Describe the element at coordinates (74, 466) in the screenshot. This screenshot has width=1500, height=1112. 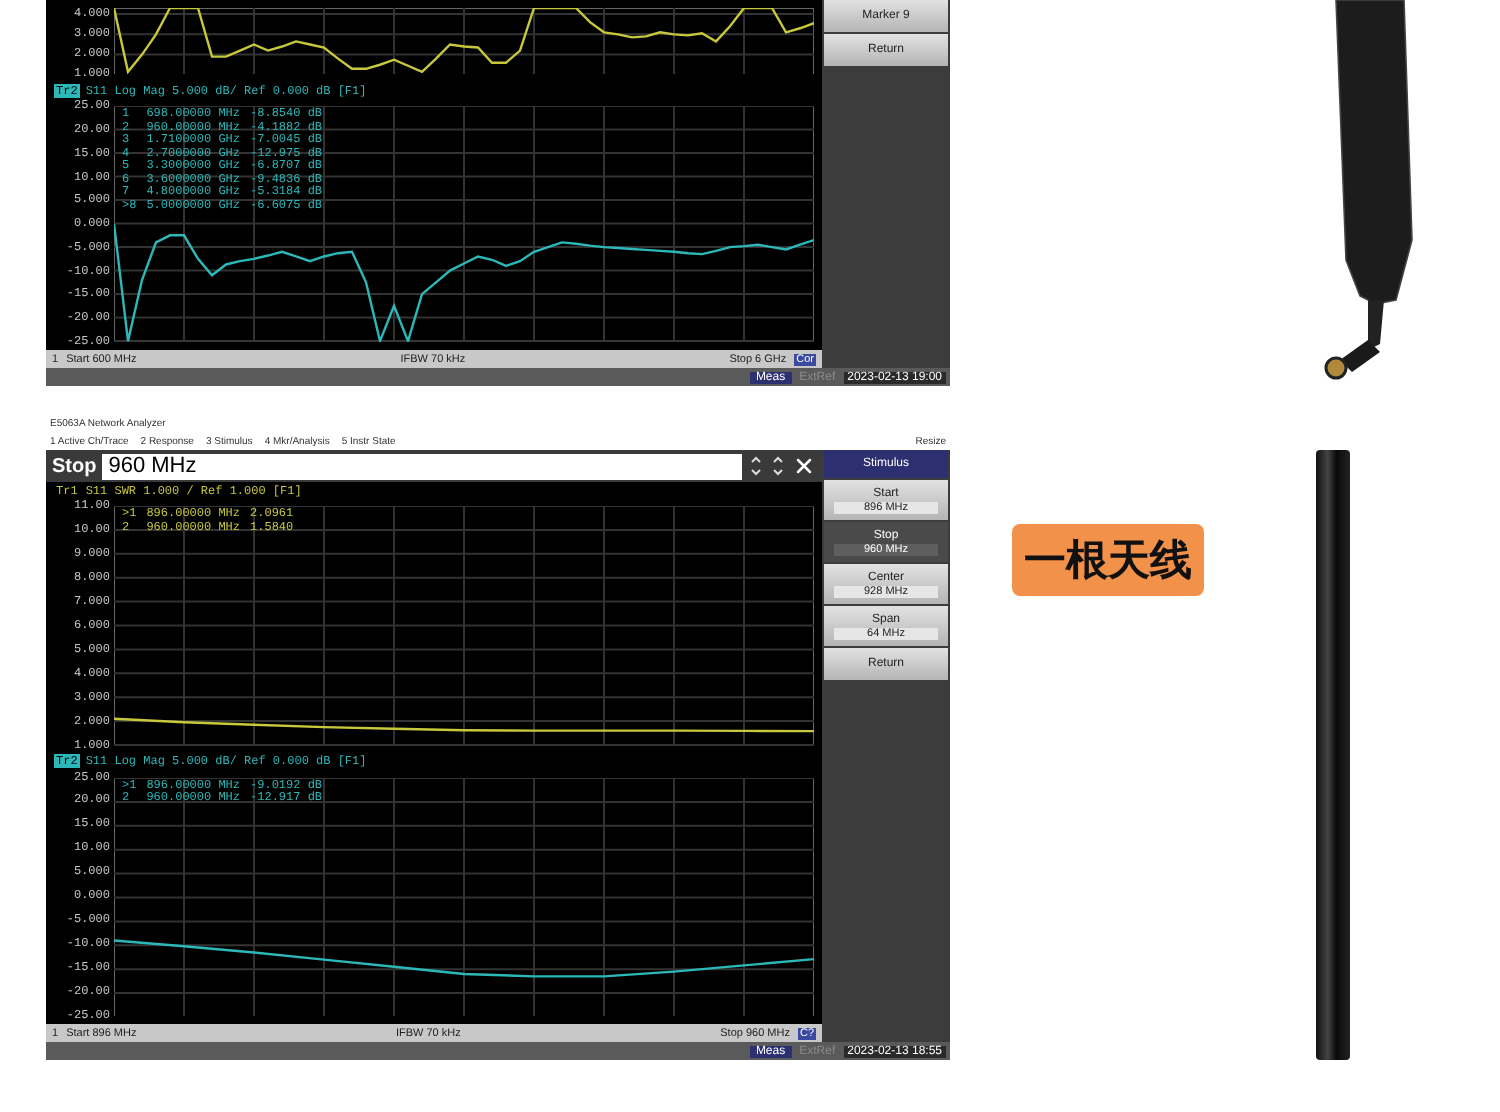
I see `entry-label: Stop` at that location.